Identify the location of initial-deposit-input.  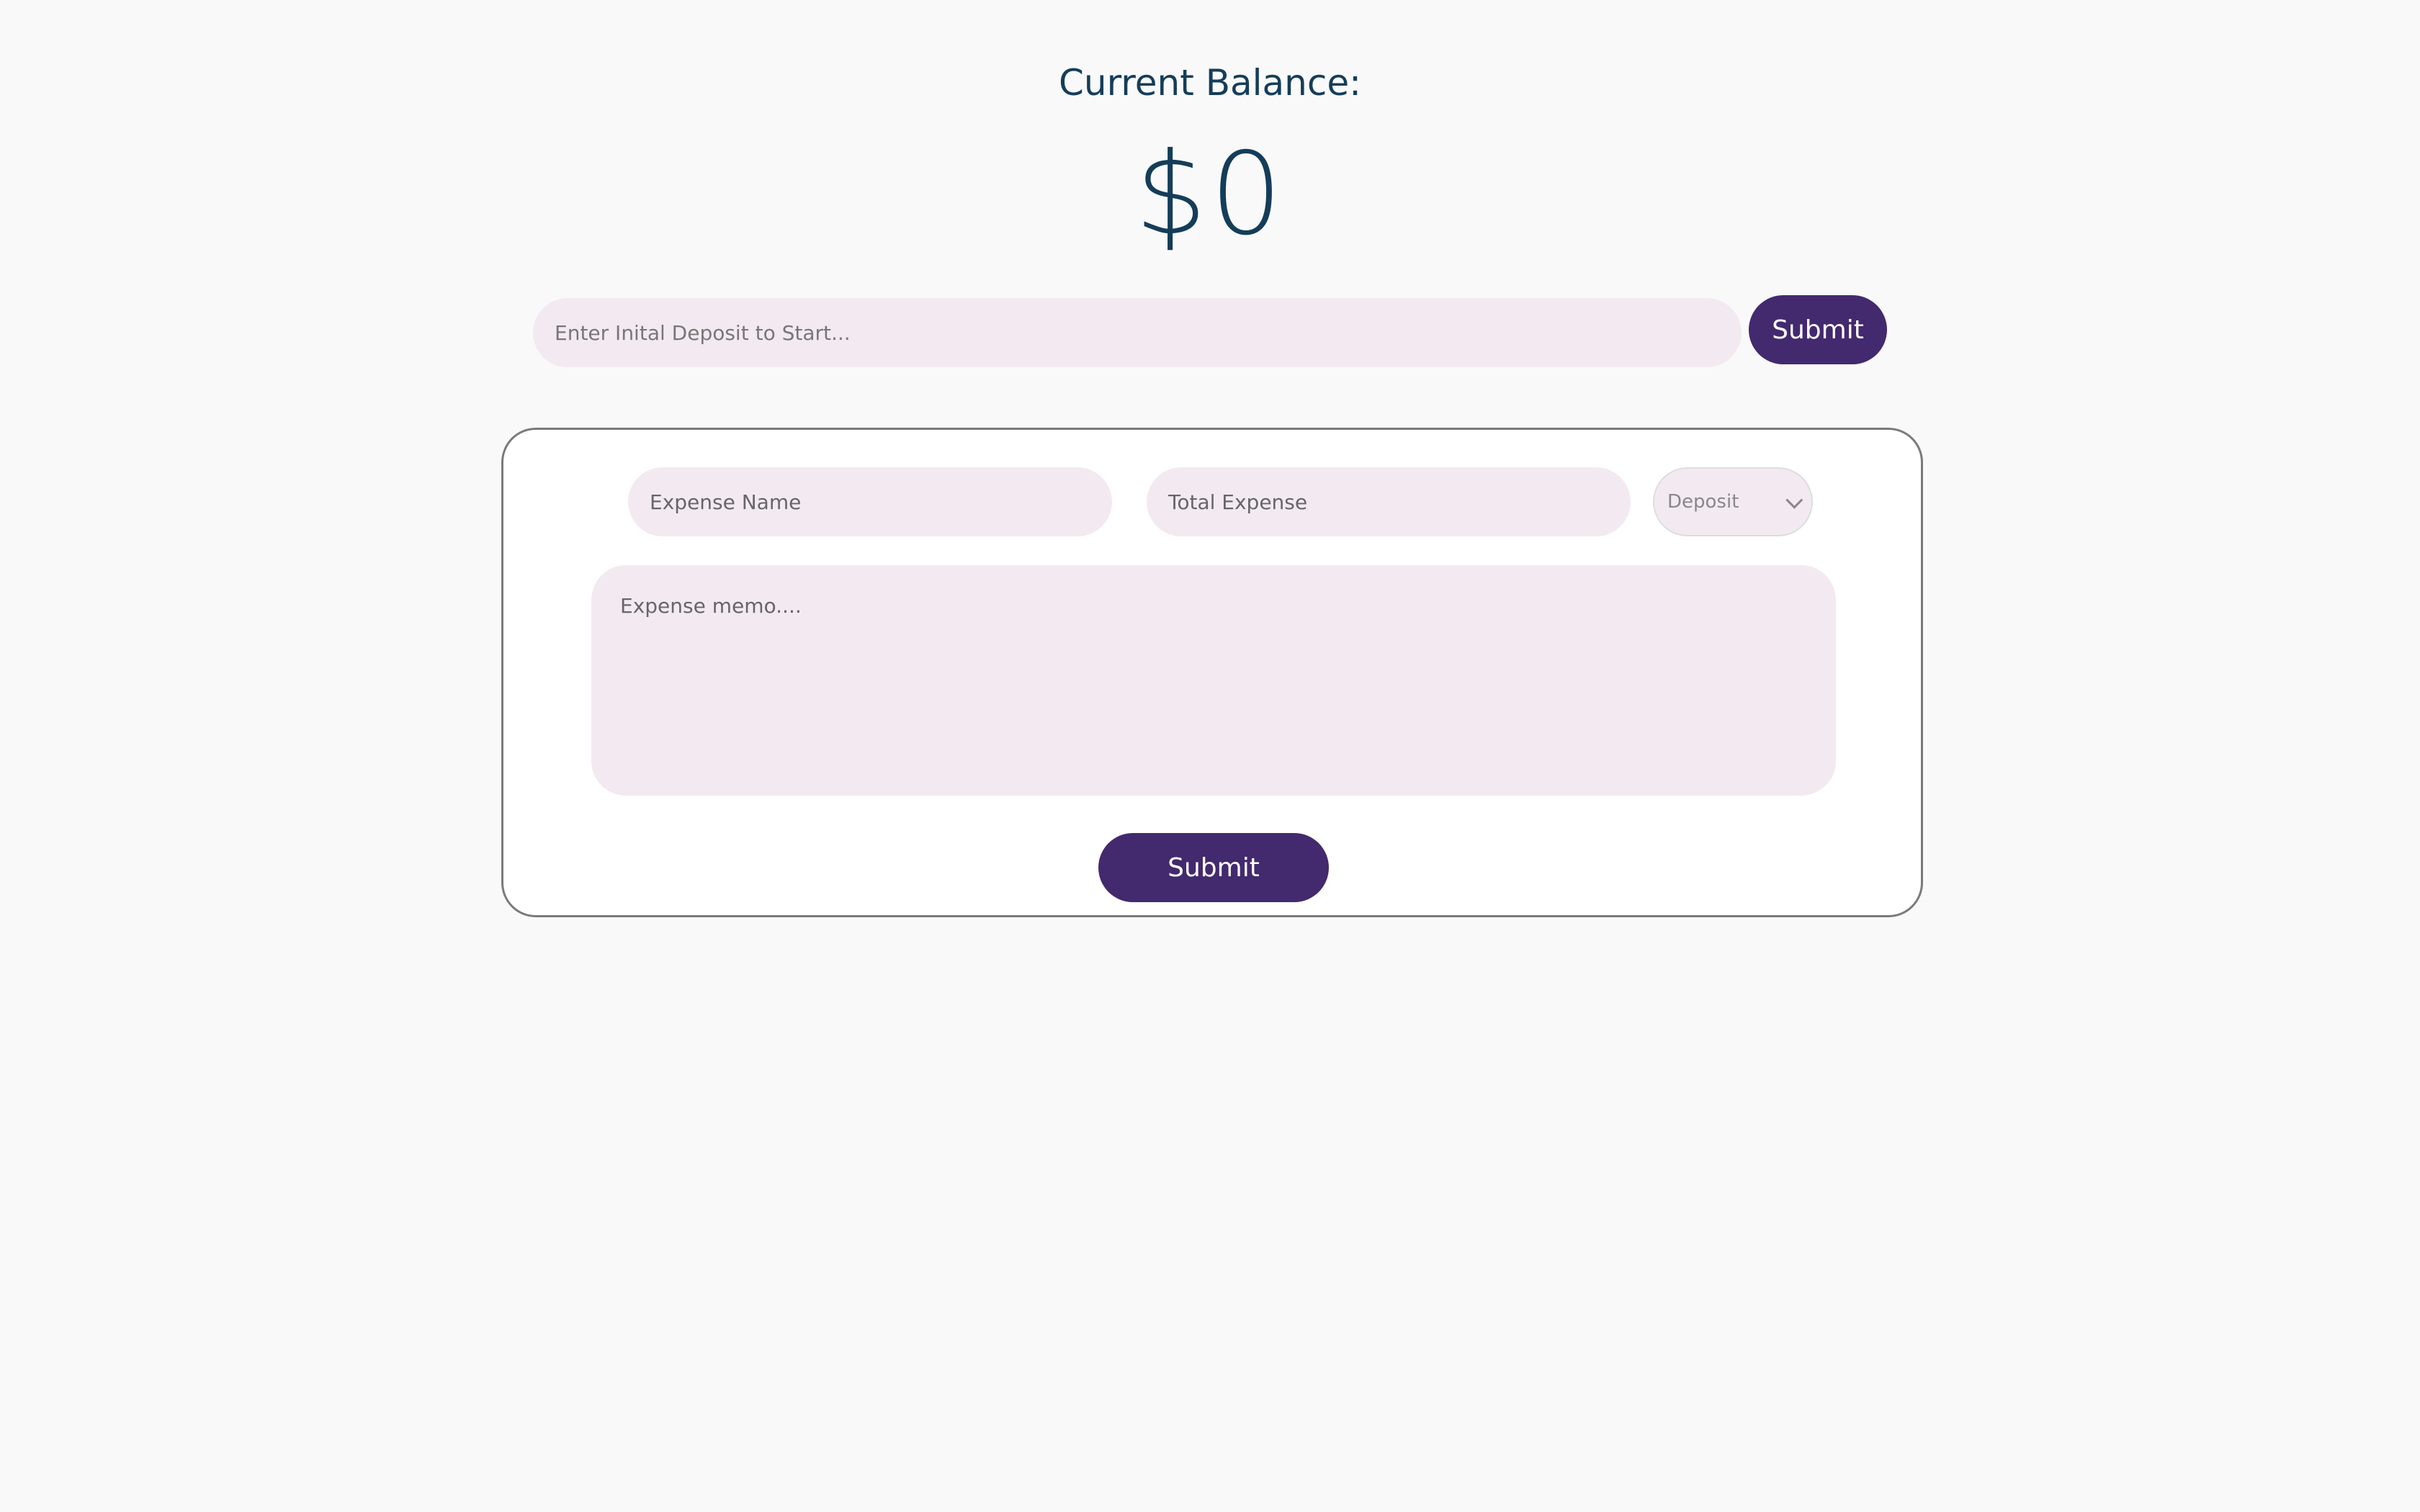
(1137, 332).